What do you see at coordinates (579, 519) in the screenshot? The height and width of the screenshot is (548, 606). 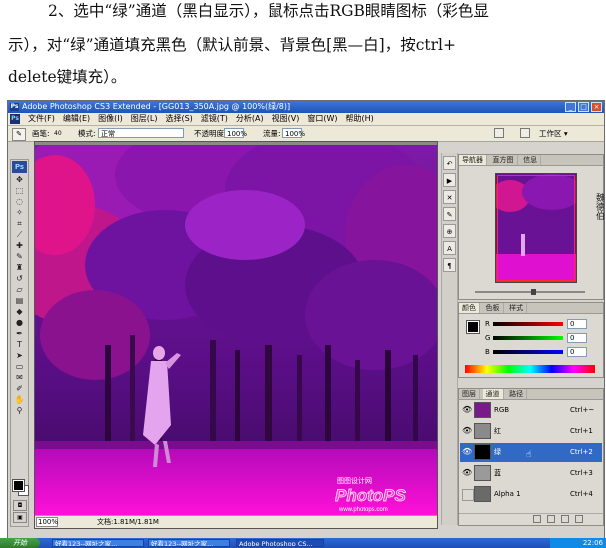 I see `delete-channel-icon` at bounding box center [579, 519].